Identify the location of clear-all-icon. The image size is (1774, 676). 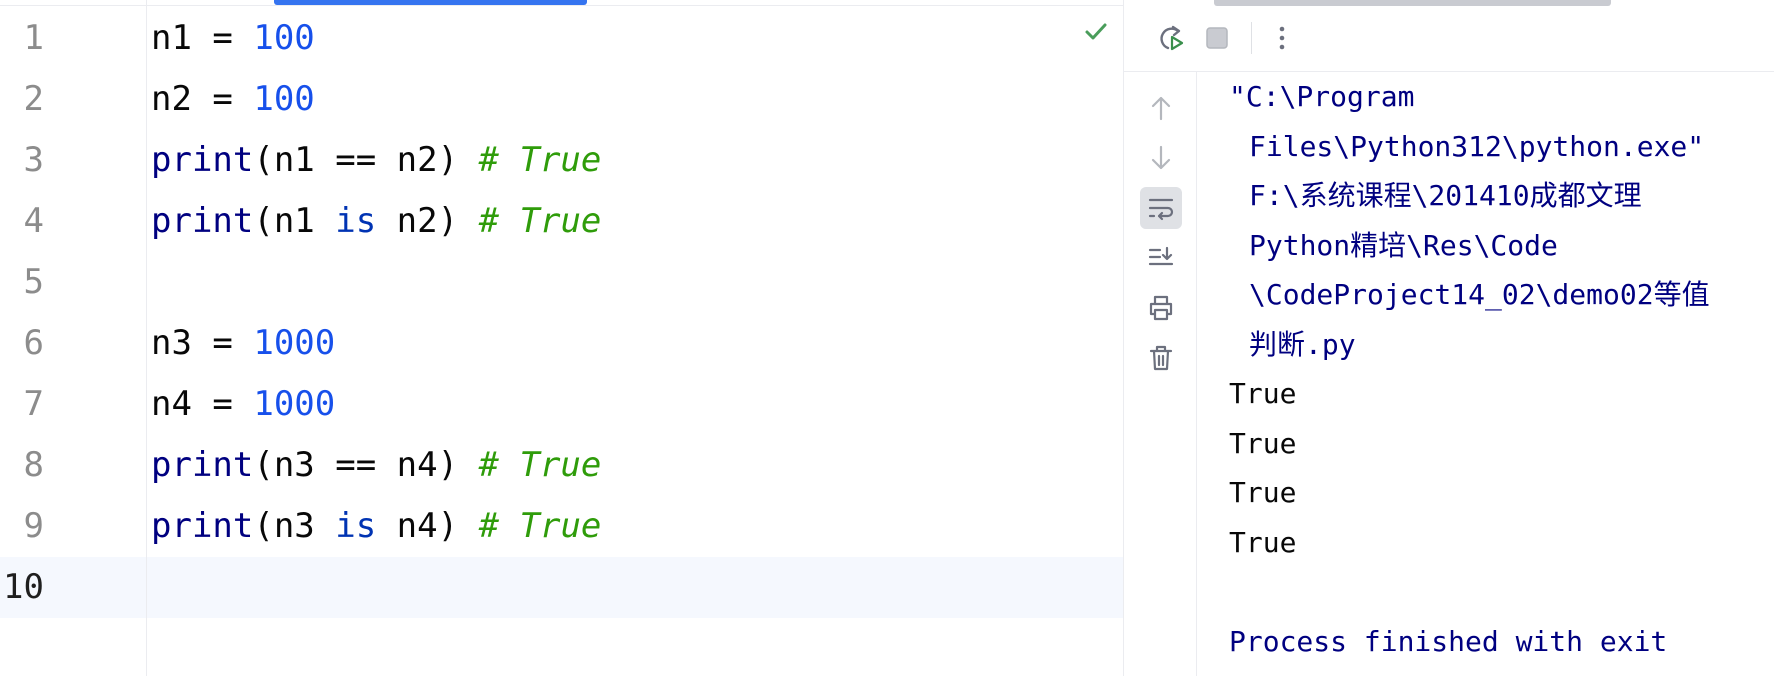
(1161, 358).